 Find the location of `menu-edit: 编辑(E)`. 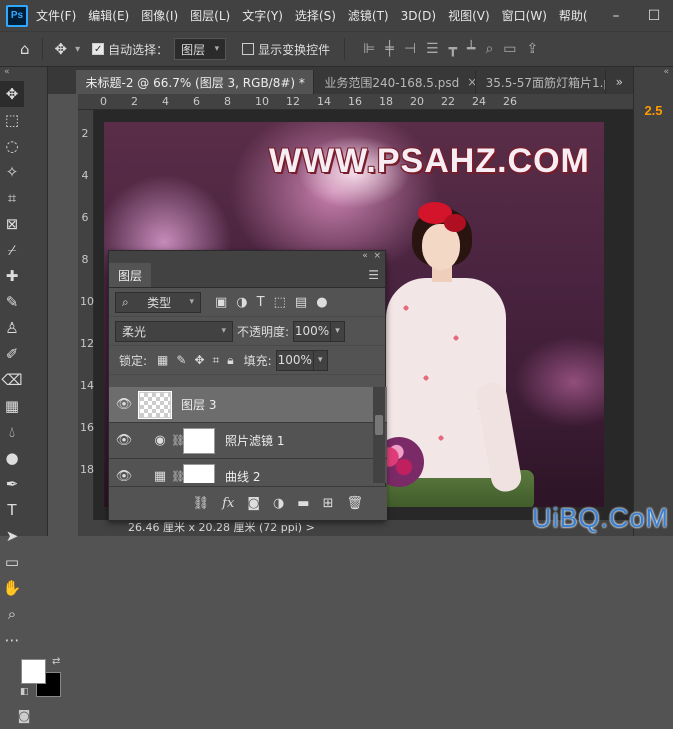

menu-edit: 编辑(E) is located at coordinates (108, 15).